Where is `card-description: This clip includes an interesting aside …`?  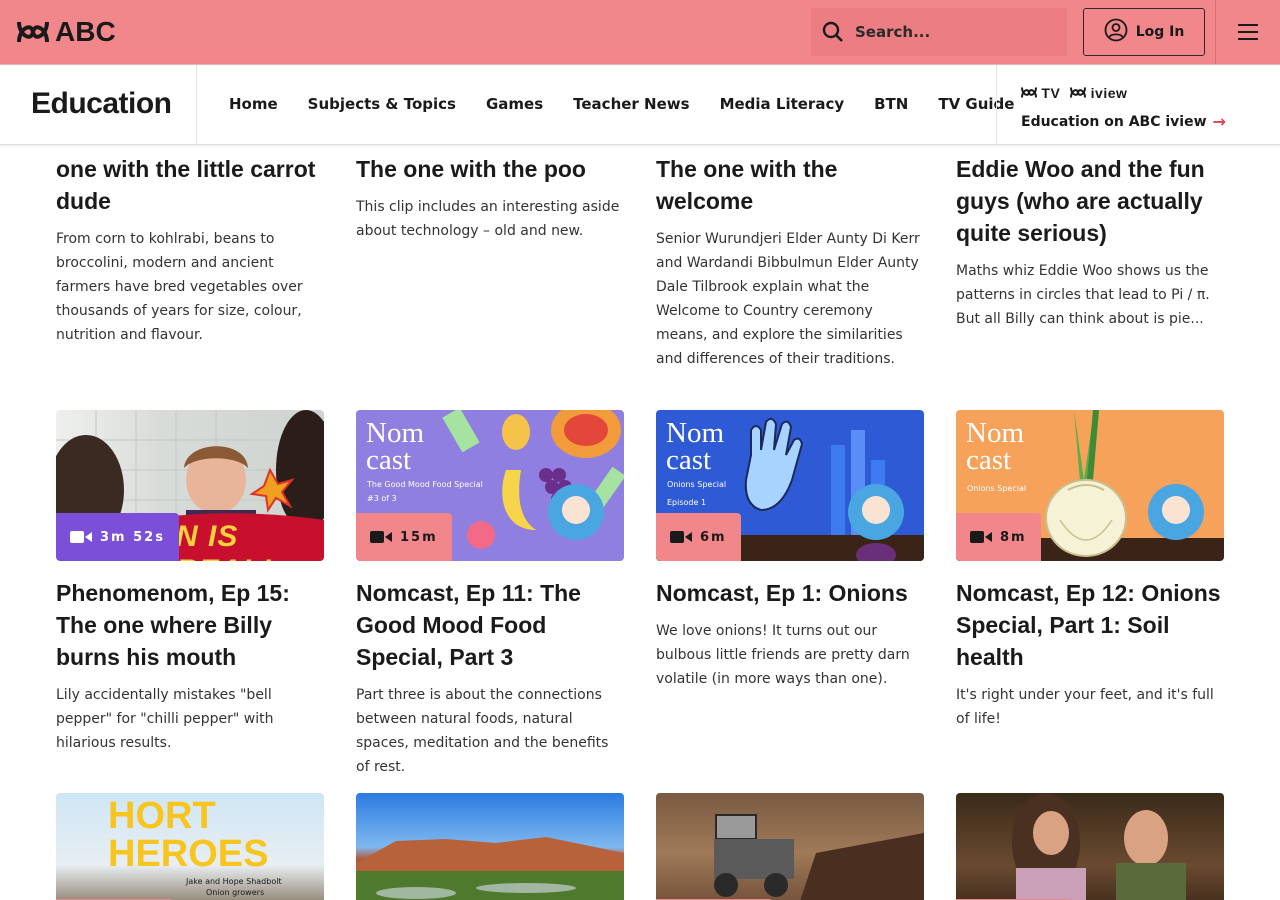 card-description: This clip includes an interesting aside … is located at coordinates (488, 219).